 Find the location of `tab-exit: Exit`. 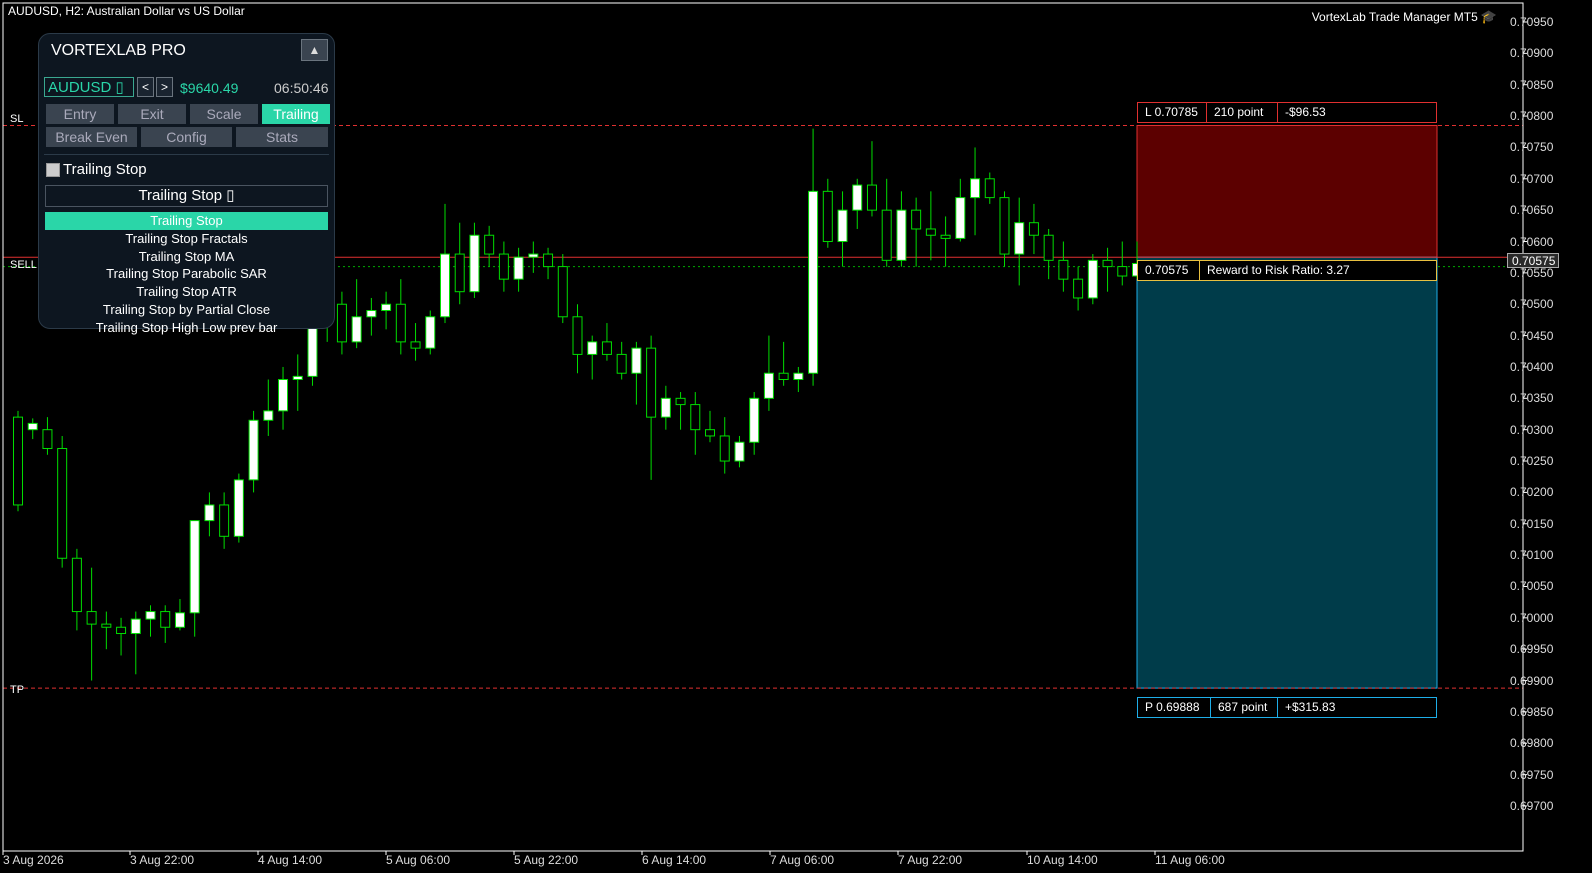

tab-exit: Exit is located at coordinates (152, 114).